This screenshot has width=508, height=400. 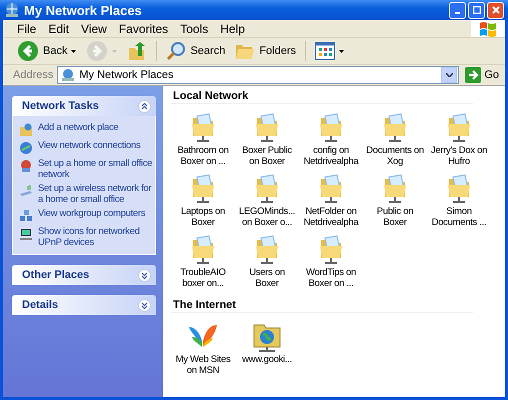 I want to click on panel-title: Details, so click(x=40, y=305).